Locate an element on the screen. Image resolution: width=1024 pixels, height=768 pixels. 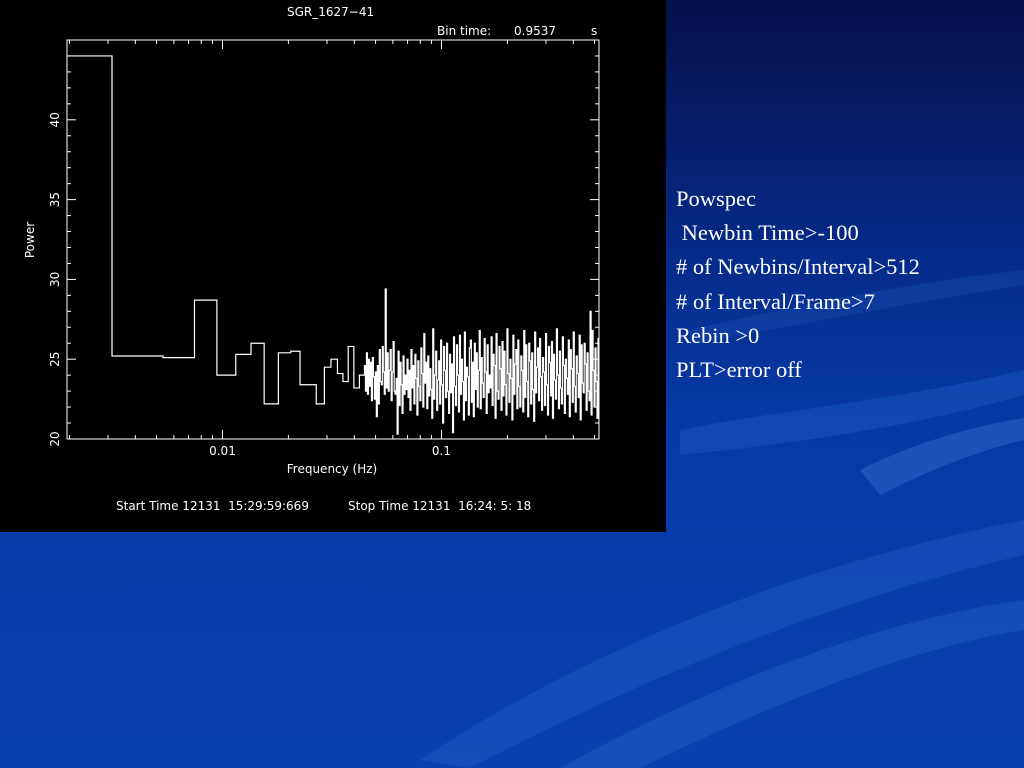
y-axis-label: Power is located at coordinates (30, 240).